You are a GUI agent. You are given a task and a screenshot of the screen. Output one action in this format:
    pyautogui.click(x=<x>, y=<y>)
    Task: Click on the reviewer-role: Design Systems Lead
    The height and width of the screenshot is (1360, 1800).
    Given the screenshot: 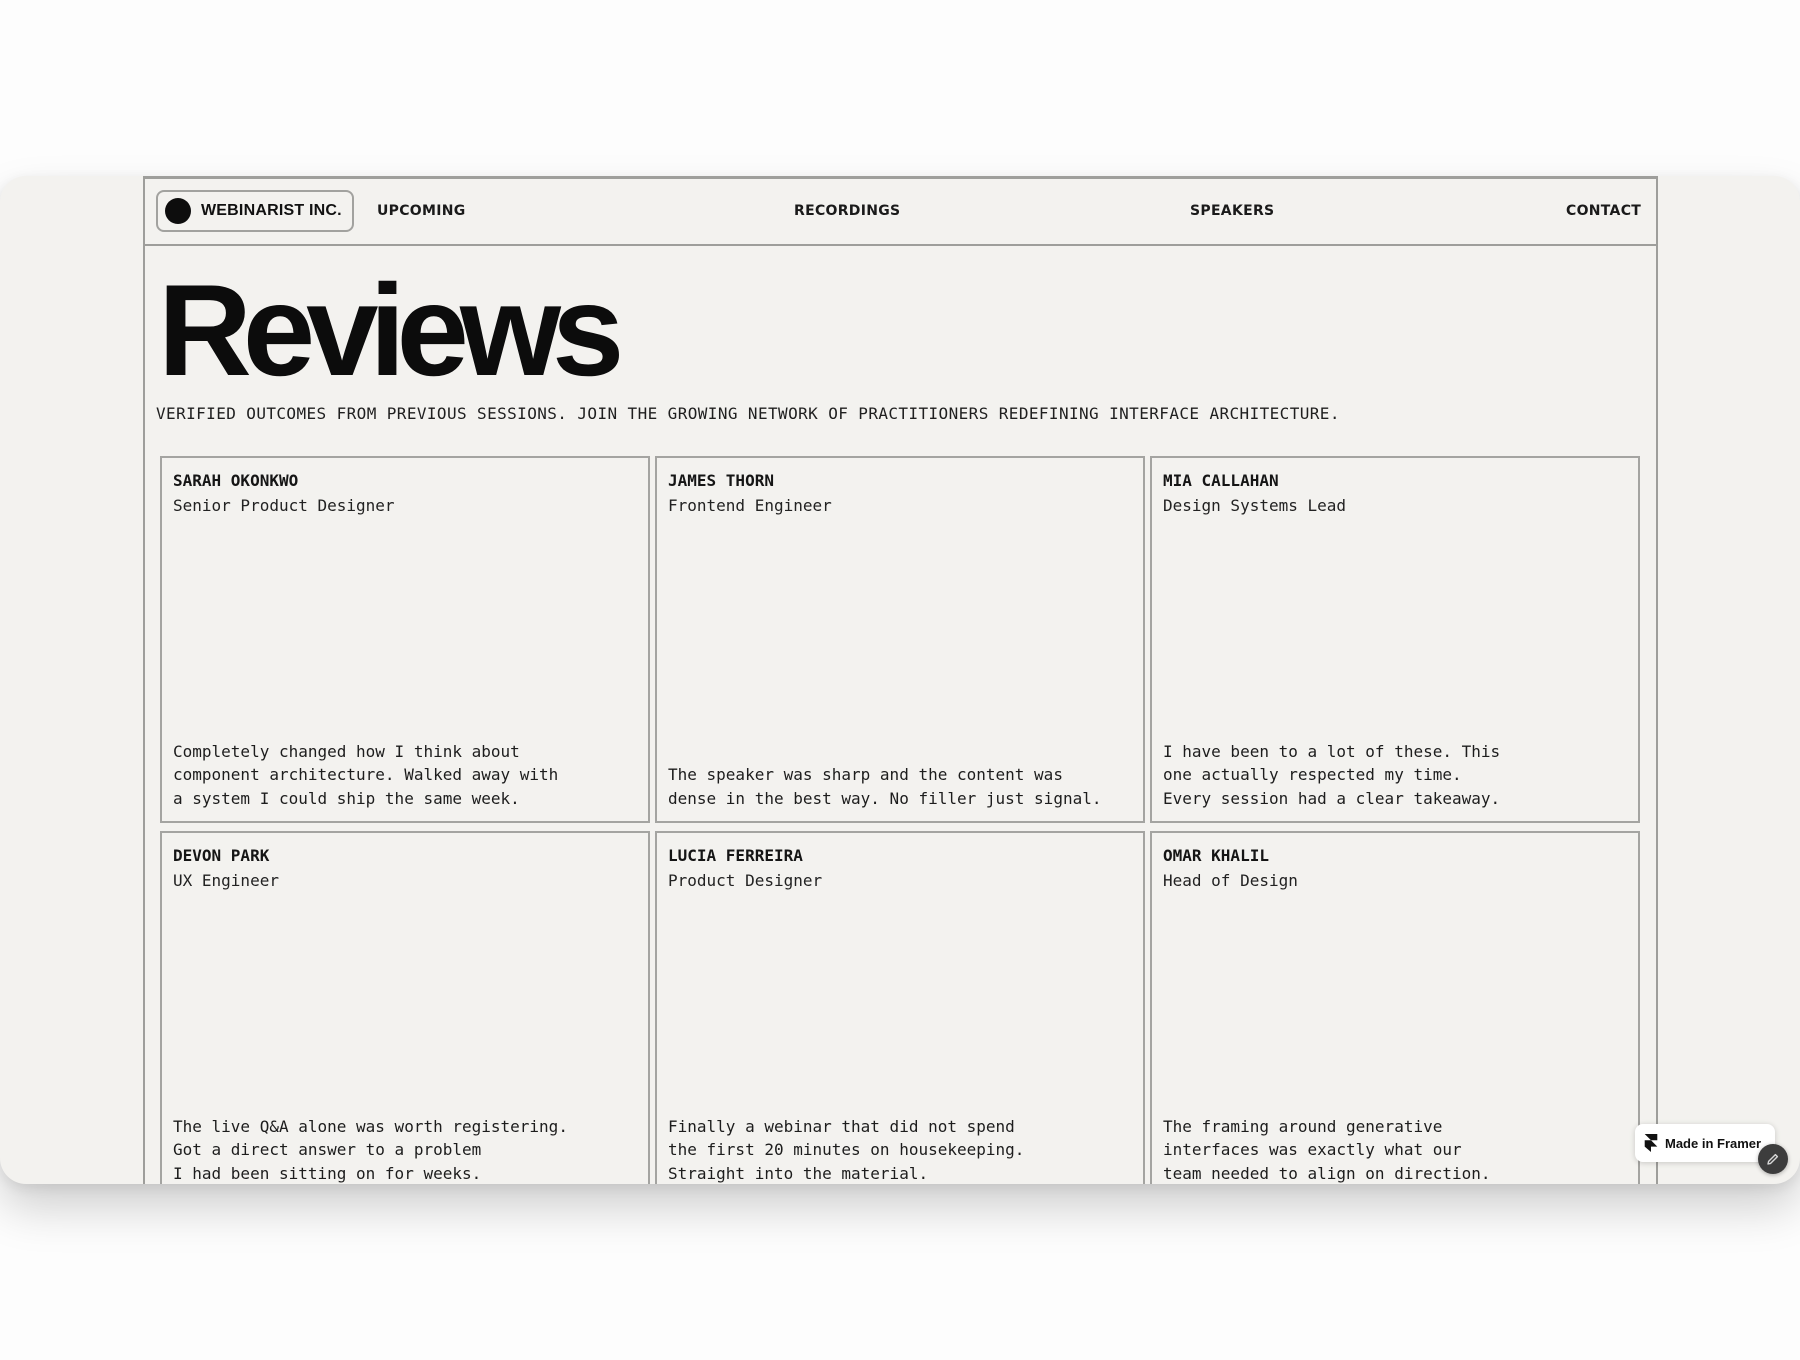 What is the action you would take?
    pyautogui.click(x=1255, y=505)
    